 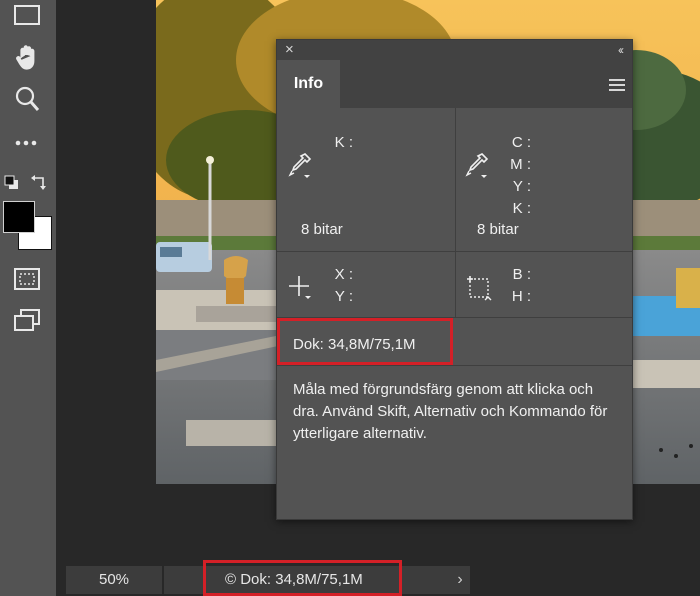 I want to click on width-label: B :, so click(x=521, y=274).